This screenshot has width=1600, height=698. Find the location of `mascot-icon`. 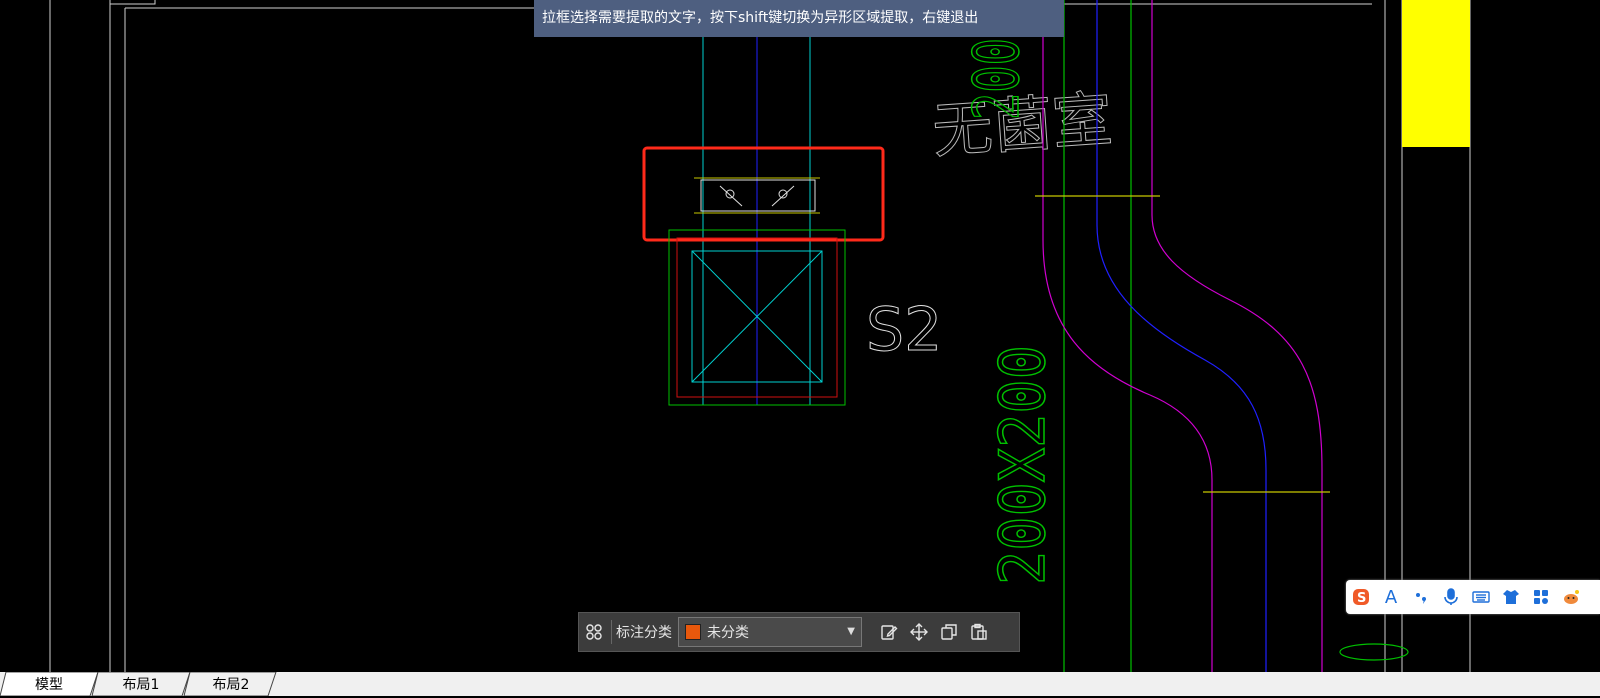

mascot-icon is located at coordinates (1571, 597).